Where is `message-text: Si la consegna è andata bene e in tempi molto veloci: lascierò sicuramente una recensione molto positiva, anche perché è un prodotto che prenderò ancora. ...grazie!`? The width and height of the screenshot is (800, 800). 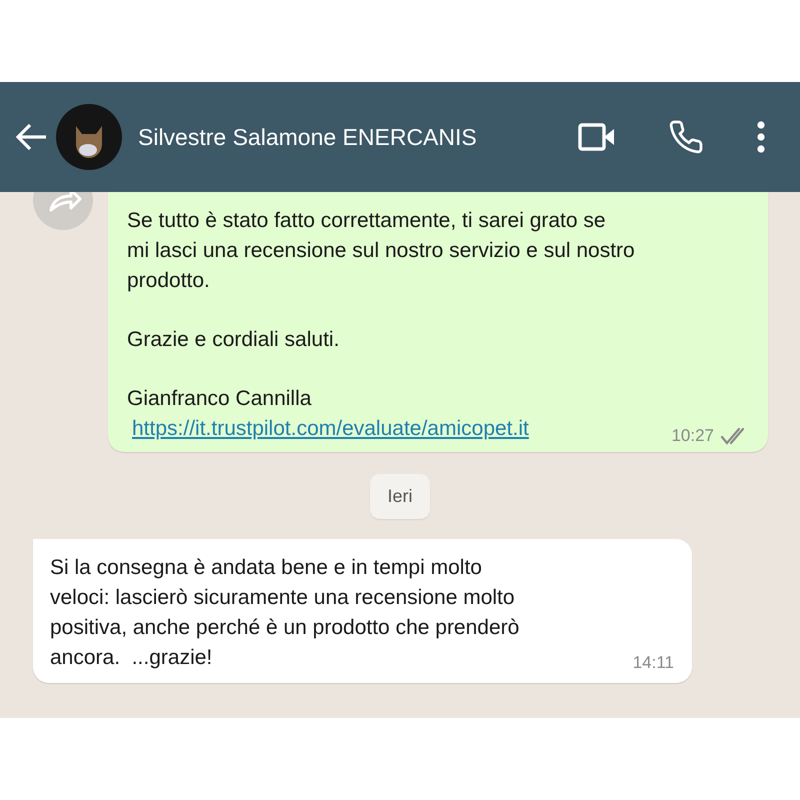
message-text: Si la consegna è andata bene e in tempi molto veloci: lascierò sicuramente una recensione molto positiva, anche perché è un prodotto che prenderò ancora. ...grazie! is located at coordinates (285, 613).